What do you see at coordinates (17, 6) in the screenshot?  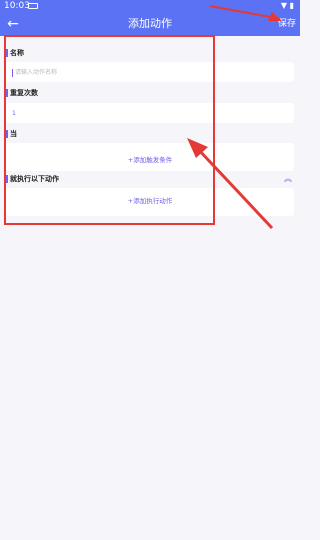 I see `status-time: 10:03` at bounding box center [17, 6].